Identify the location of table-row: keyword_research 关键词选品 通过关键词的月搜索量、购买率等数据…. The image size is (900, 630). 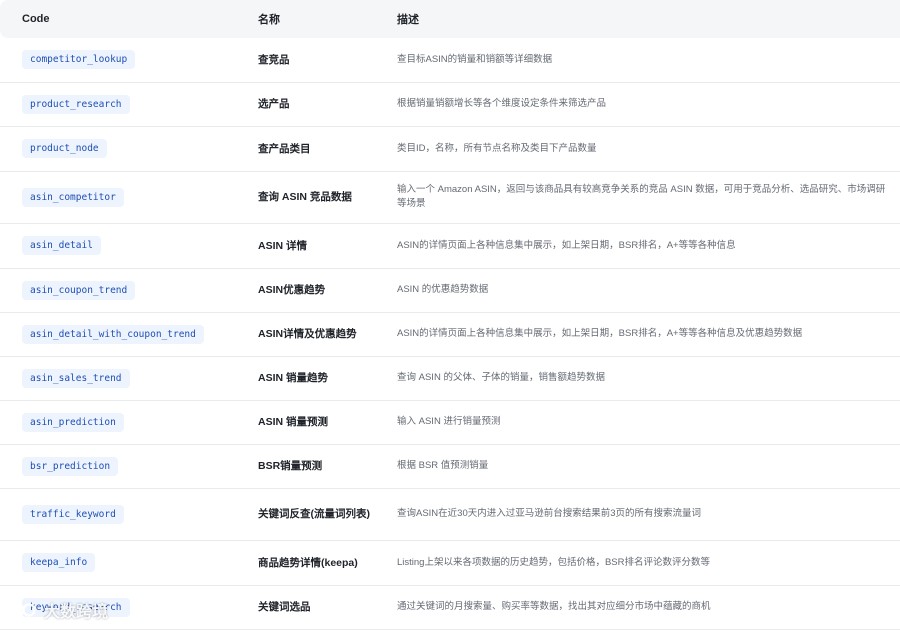
(450, 607).